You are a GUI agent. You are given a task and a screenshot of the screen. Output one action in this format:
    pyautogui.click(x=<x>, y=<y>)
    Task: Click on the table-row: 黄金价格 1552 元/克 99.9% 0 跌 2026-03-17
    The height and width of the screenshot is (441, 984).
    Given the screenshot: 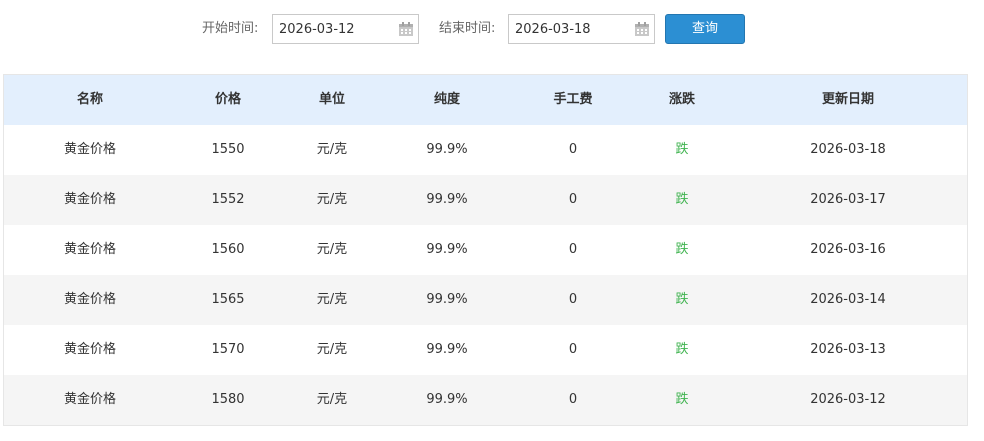 What is the action you would take?
    pyautogui.click(x=485, y=200)
    